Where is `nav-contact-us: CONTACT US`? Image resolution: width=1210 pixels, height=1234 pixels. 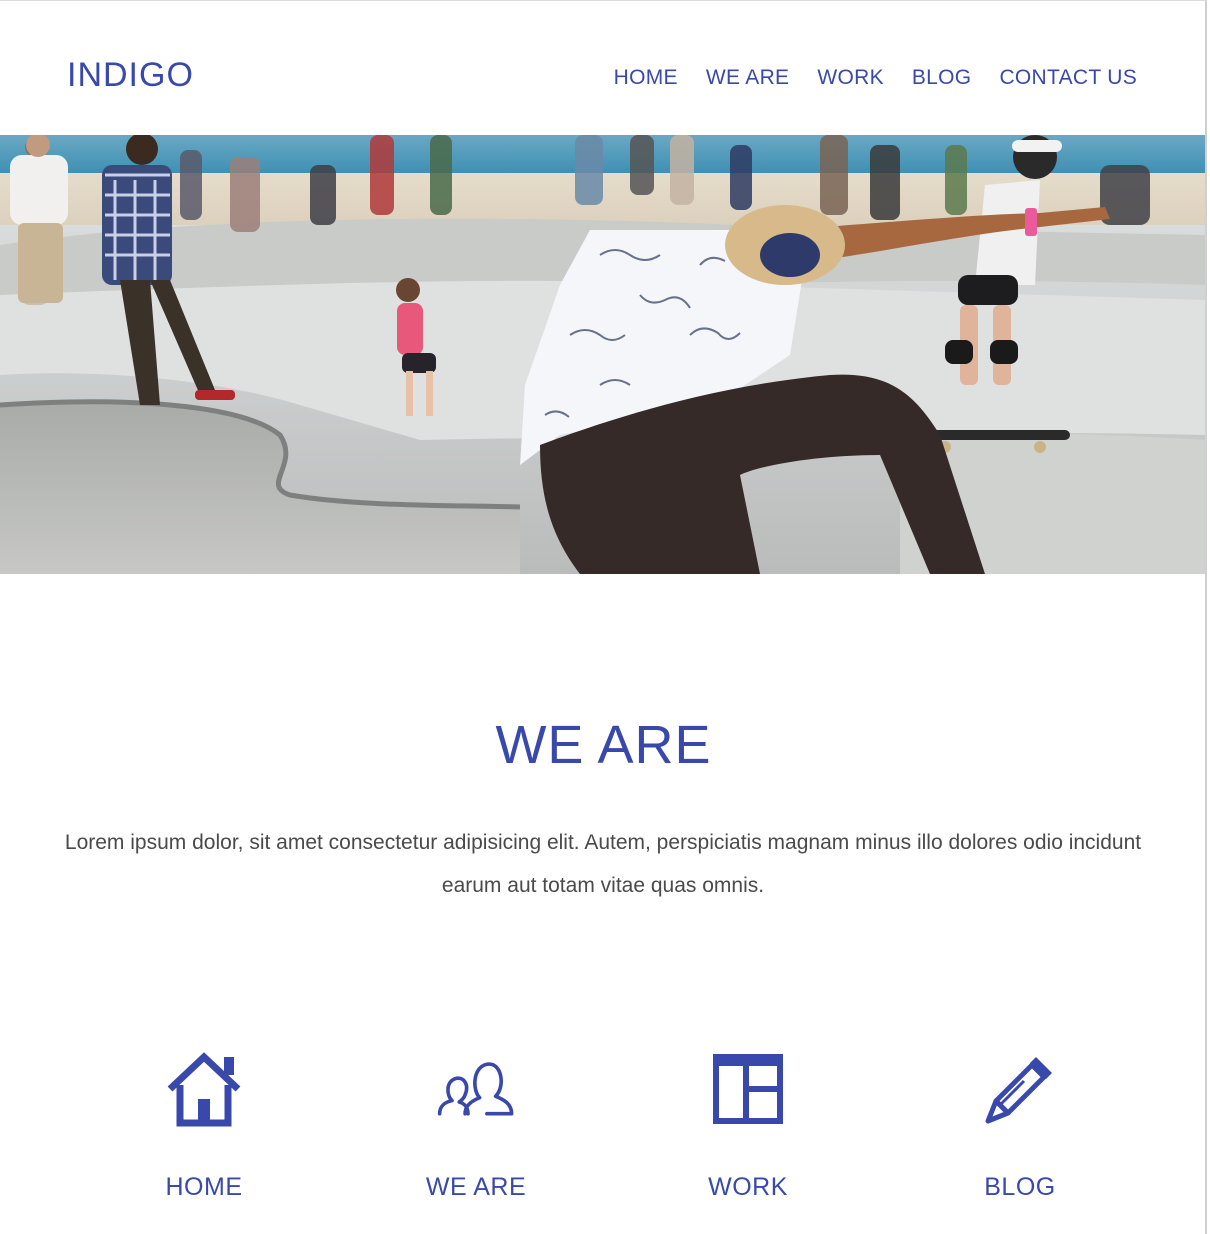 nav-contact-us: CONTACT US is located at coordinates (1068, 78).